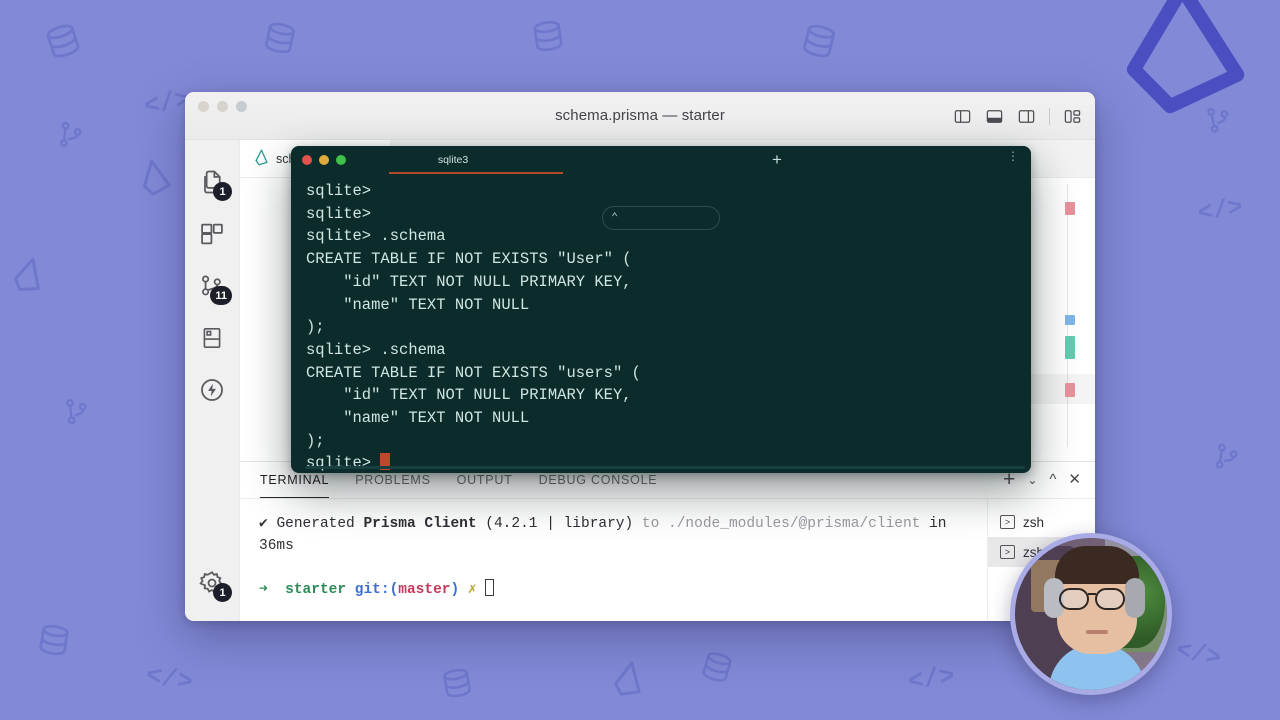  Describe the element at coordinates (263, 524) in the screenshot. I see `success-check-icon: ✔` at that location.